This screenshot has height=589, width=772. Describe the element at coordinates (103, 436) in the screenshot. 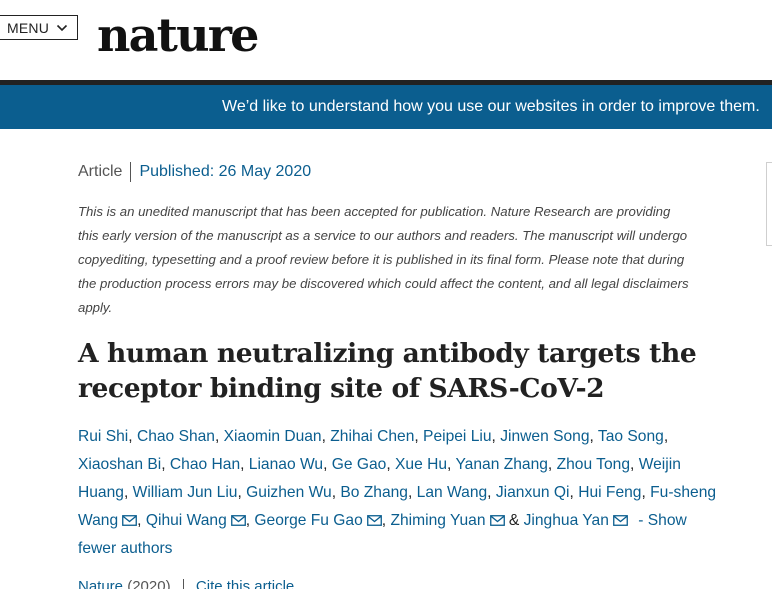

I see `author-link: Rui Shi` at that location.